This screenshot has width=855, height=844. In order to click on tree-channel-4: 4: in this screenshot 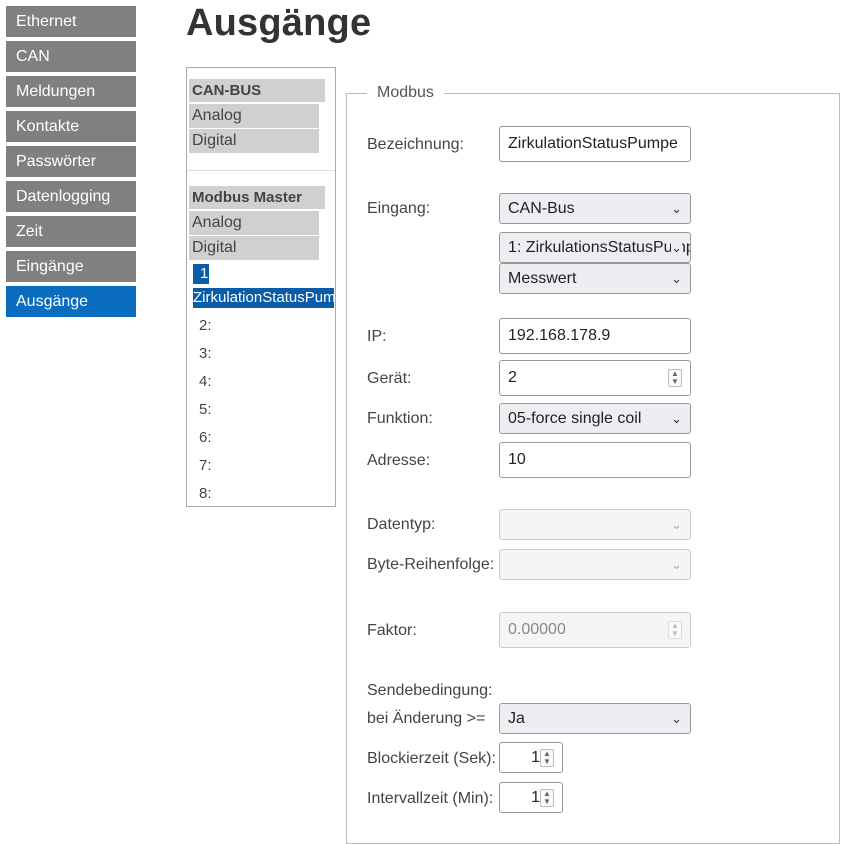, I will do `click(205, 381)`.